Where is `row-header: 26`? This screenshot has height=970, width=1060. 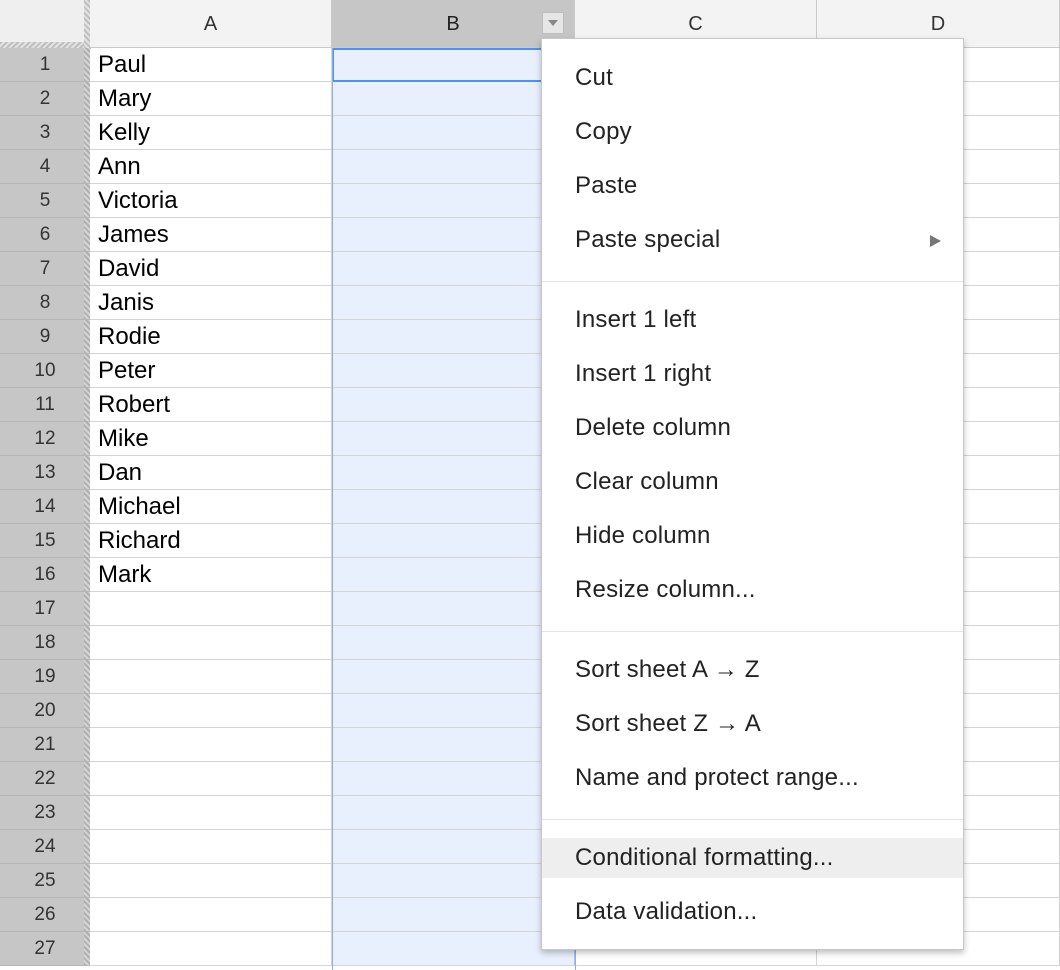 row-header: 26 is located at coordinates (45, 915).